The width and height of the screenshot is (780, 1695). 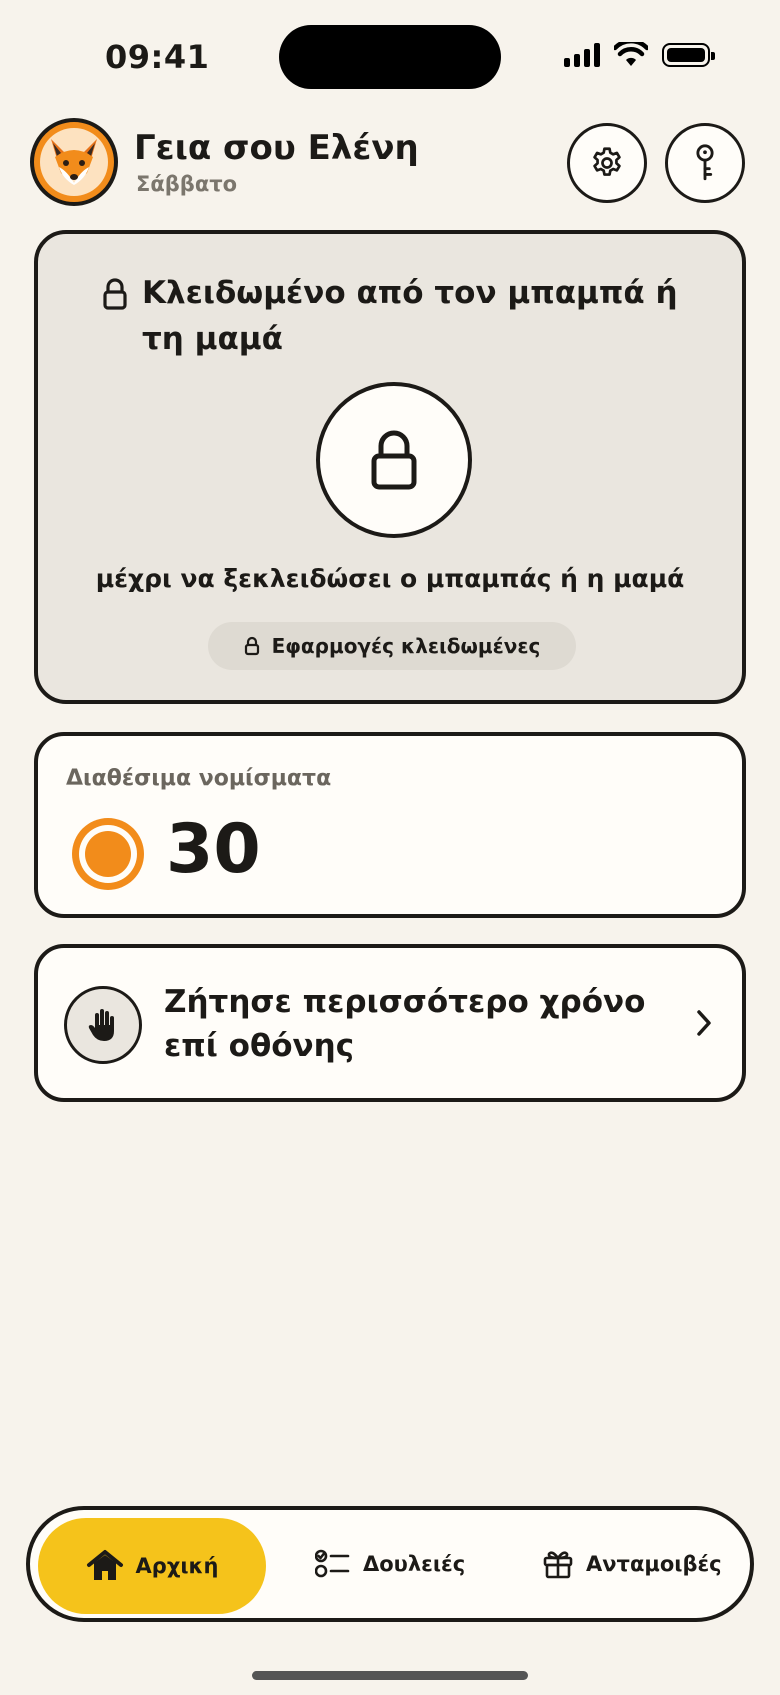 What do you see at coordinates (332, 1563) in the screenshot?
I see `checklist-icon` at bounding box center [332, 1563].